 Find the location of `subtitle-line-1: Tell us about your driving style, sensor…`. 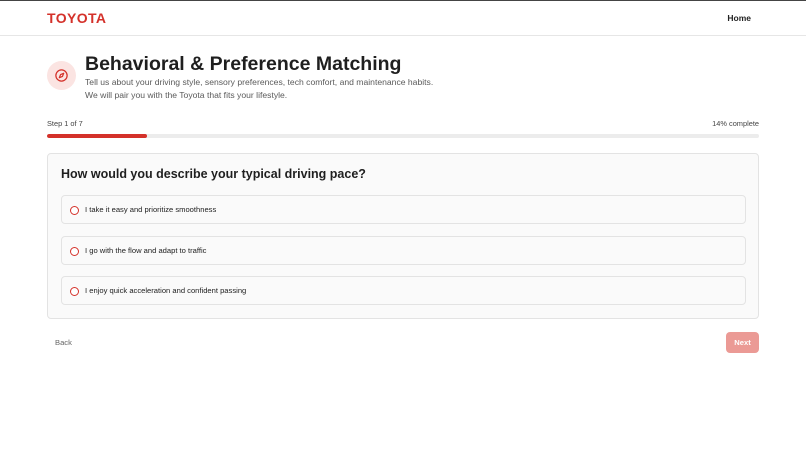

subtitle-line-1: Tell us about your driving style, sensor… is located at coordinates (259, 82).